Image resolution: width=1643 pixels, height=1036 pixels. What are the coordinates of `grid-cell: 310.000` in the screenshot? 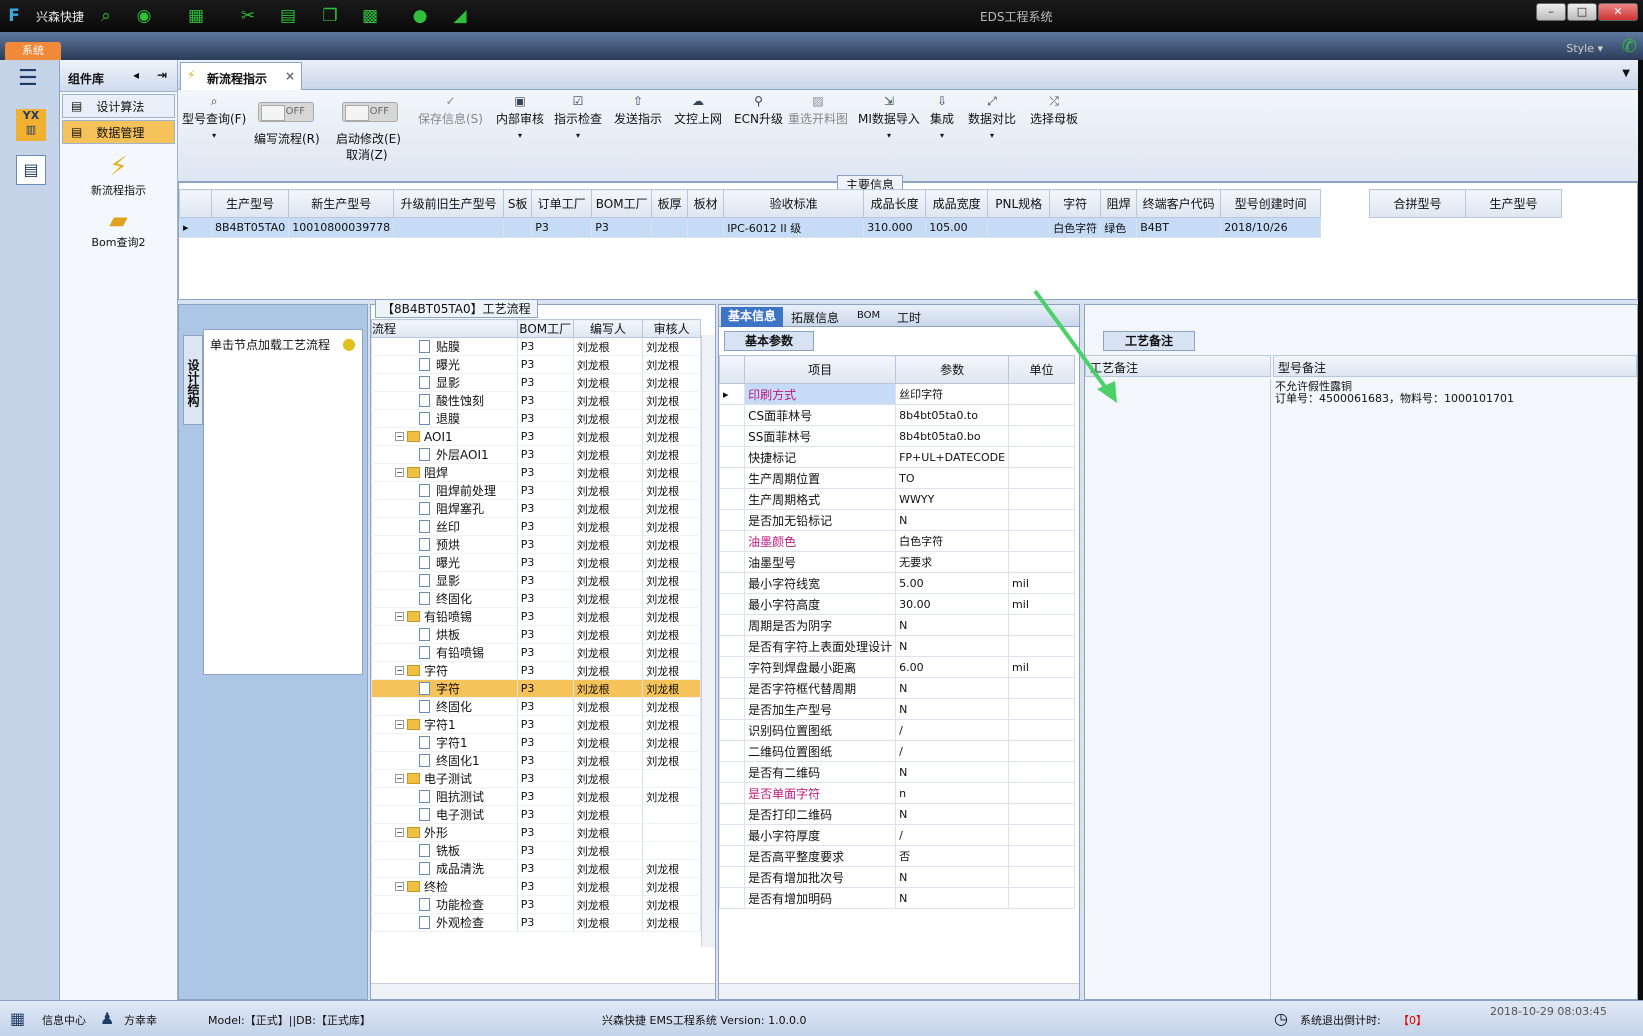 It's located at (895, 227).